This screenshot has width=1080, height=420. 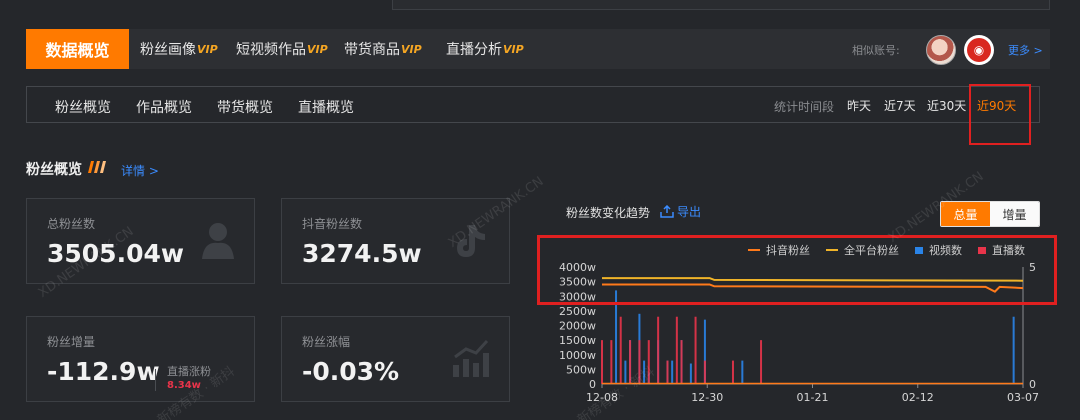 What do you see at coordinates (218, 241) in the screenshot?
I see `fans-icon` at bounding box center [218, 241].